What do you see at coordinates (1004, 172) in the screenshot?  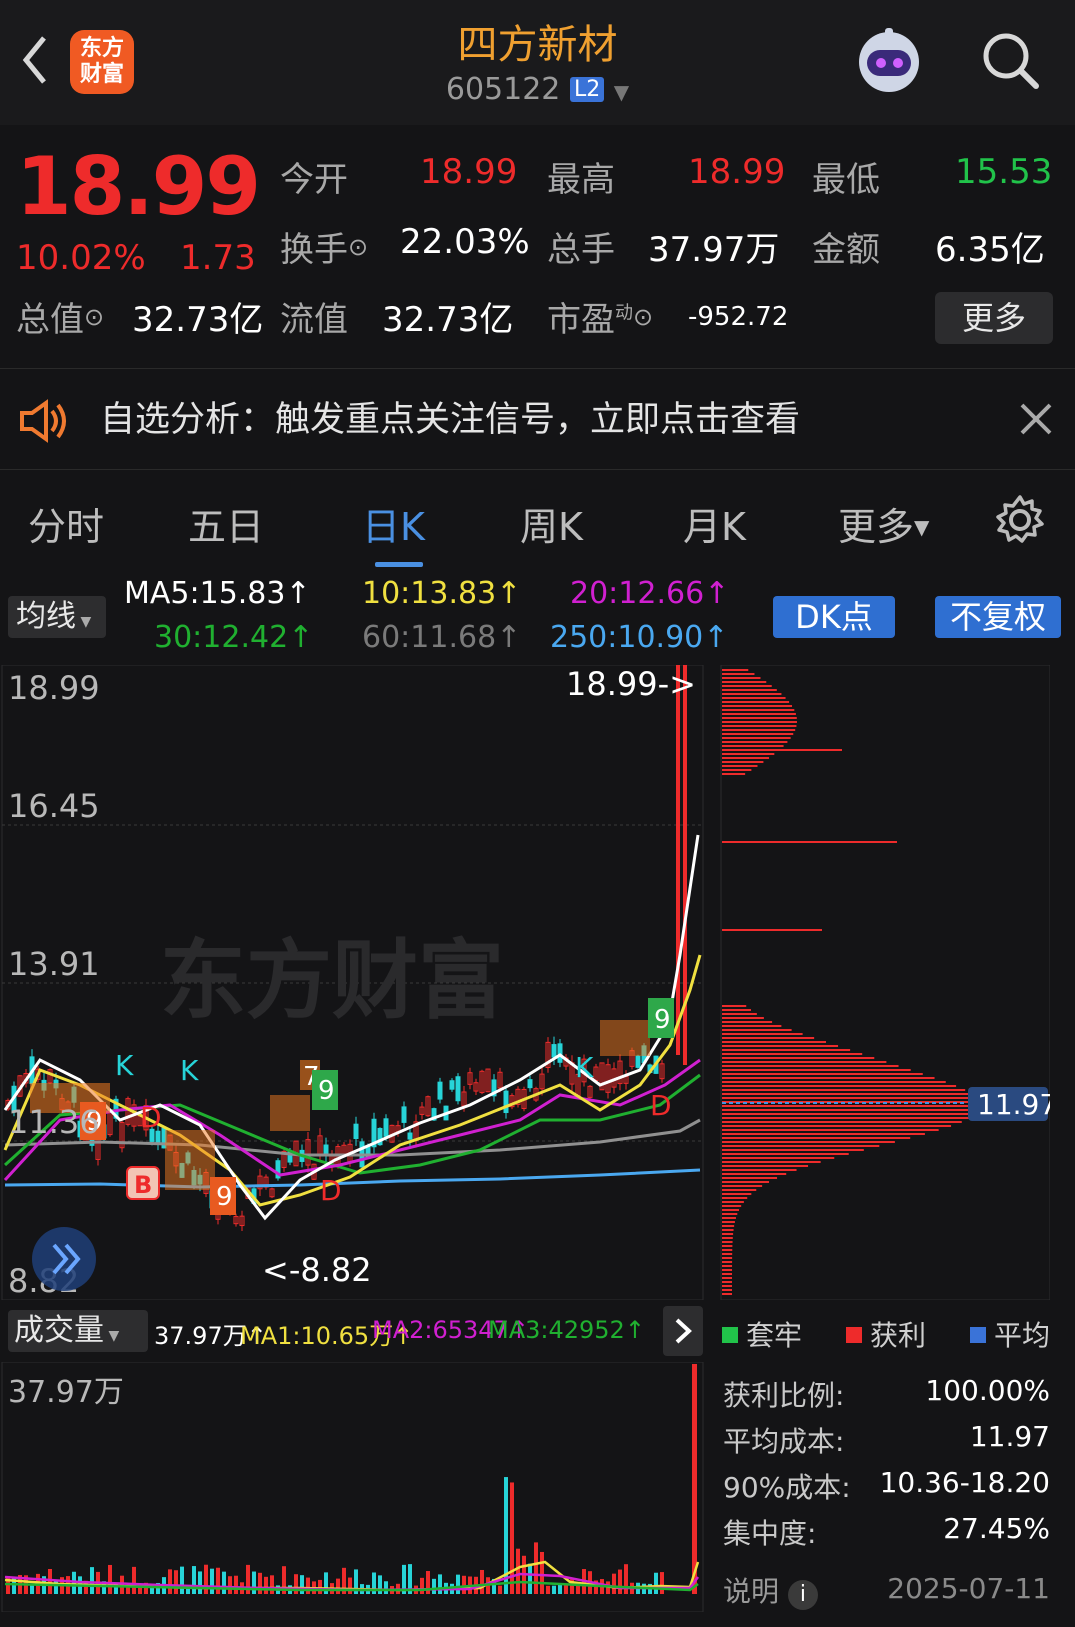 I see `low-value: 15.53` at bounding box center [1004, 172].